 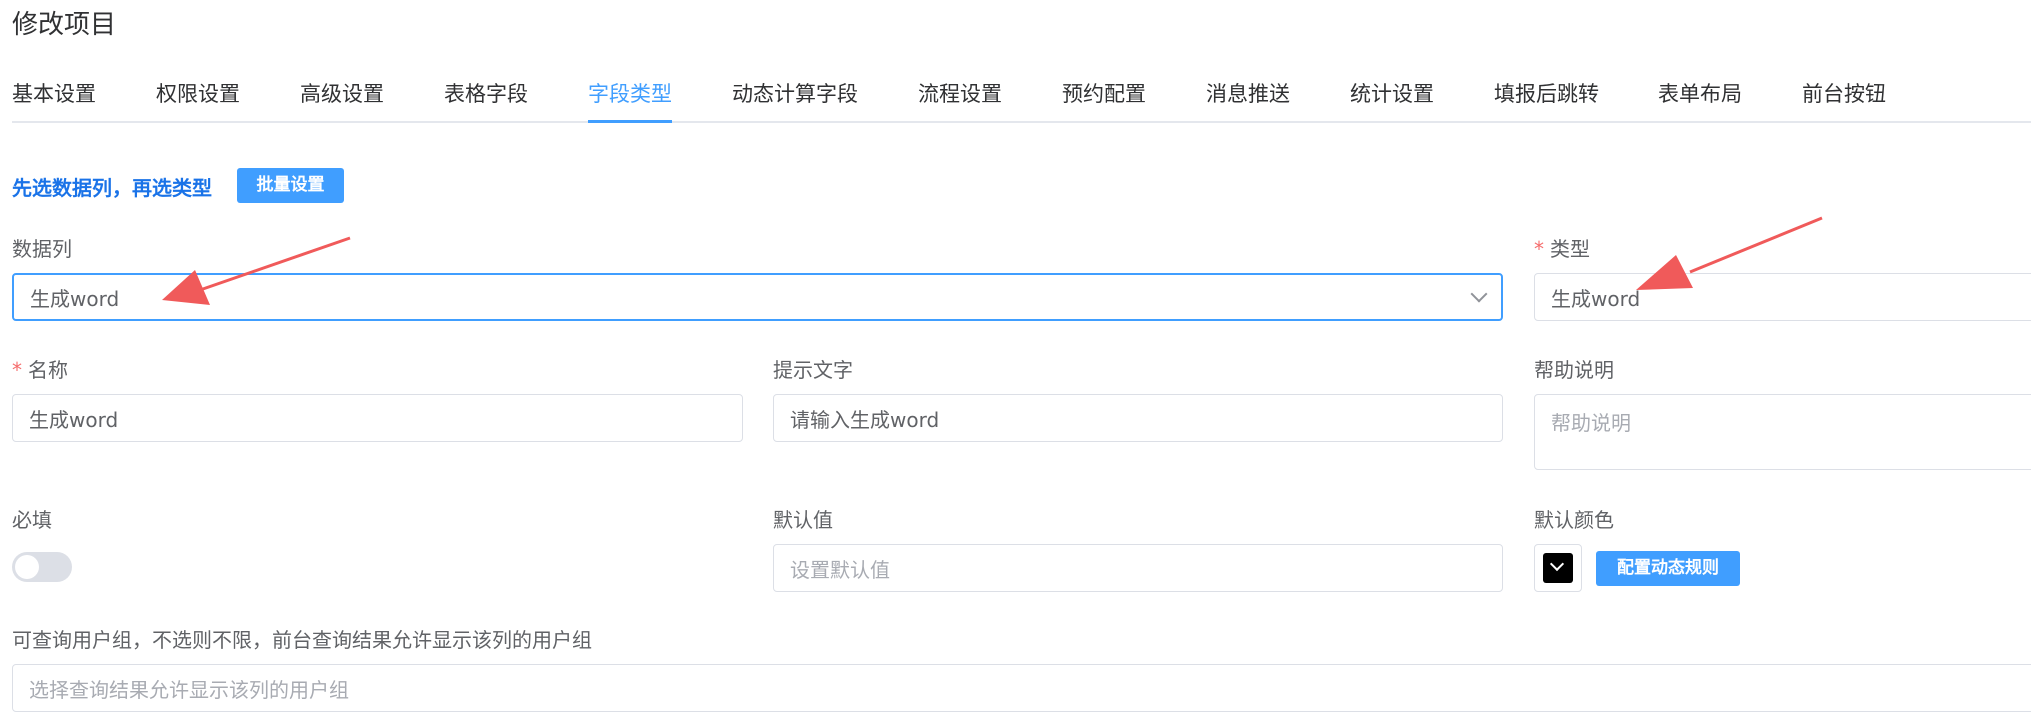 What do you see at coordinates (960, 99) in the screenshot?
I see `tab-workflow-settings: 流程设置` at bounding box center [960, 99].